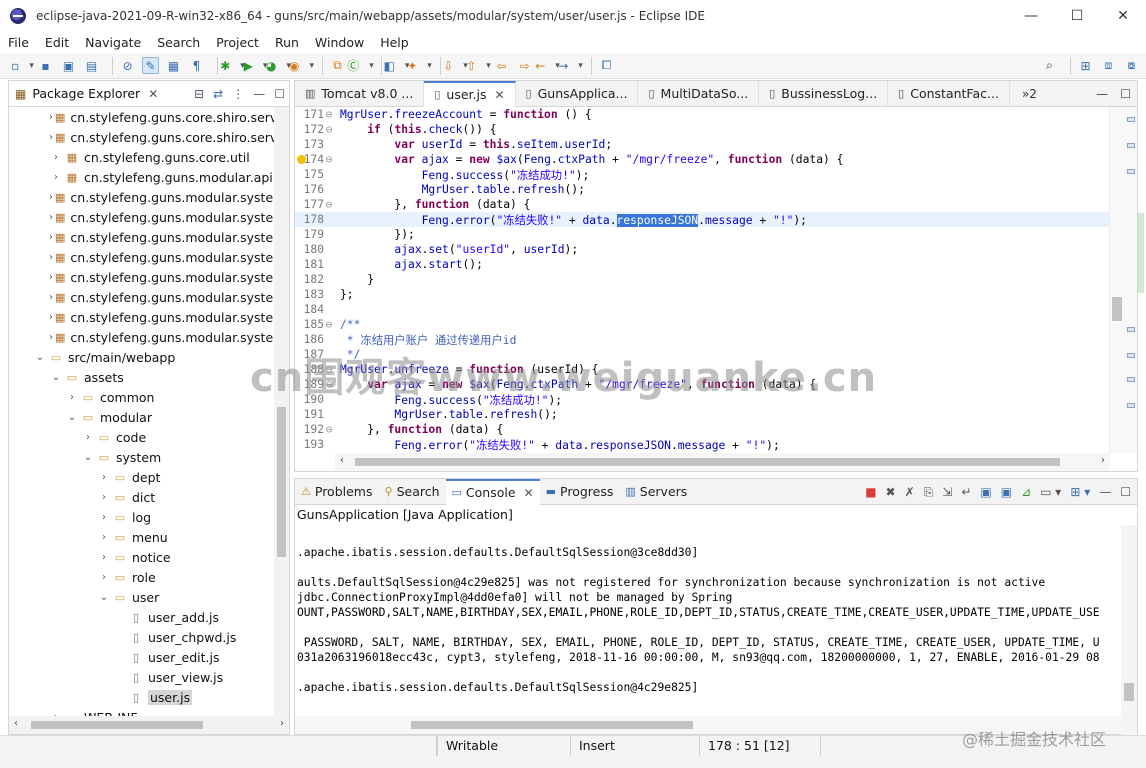 The image size is (1146, 768). Describe the element at coordinates (453, 65) in the screenshot. I see `next-annotation-icon: ⇩` at that location.